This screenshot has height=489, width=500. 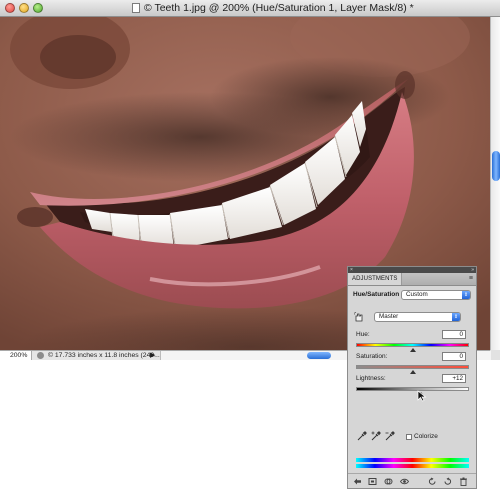 I want to click on previous-state-icon, so click(x=432, y=481).